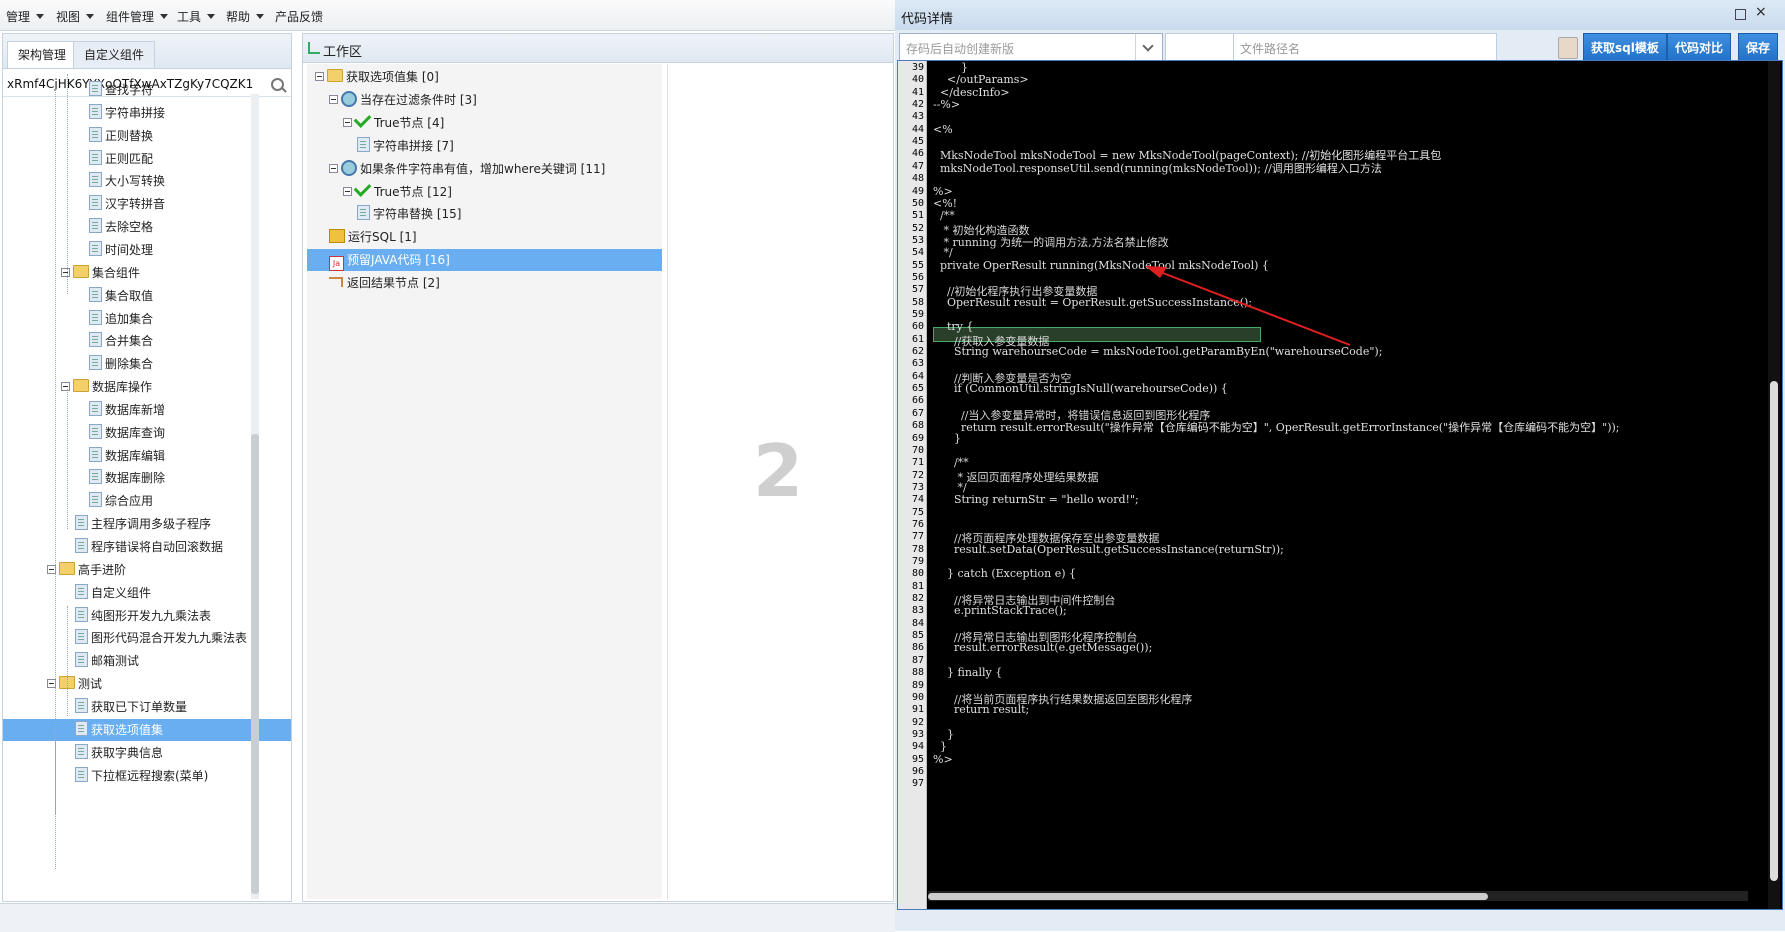 The width and height of the screenshot is (1785, 932). Describe the element at coordinates (951, 463) in the screenshot. I see `code-line: /**` at that location.